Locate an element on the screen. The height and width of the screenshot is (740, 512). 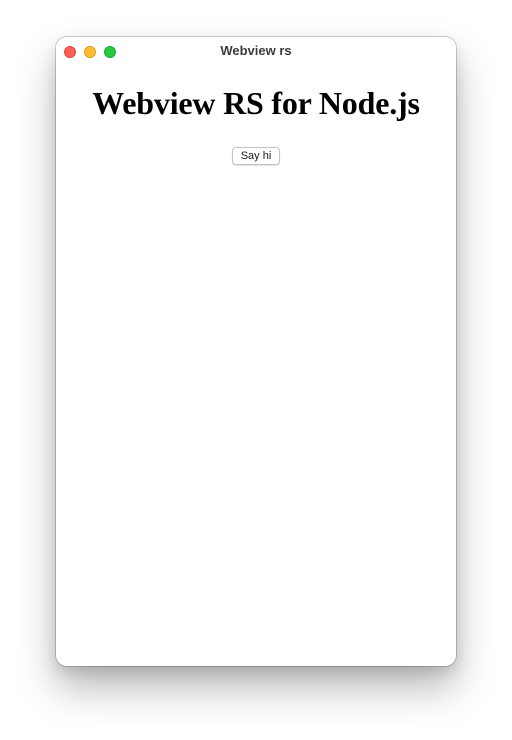
window-title: Webview rs is located at coordinates (256, 50).